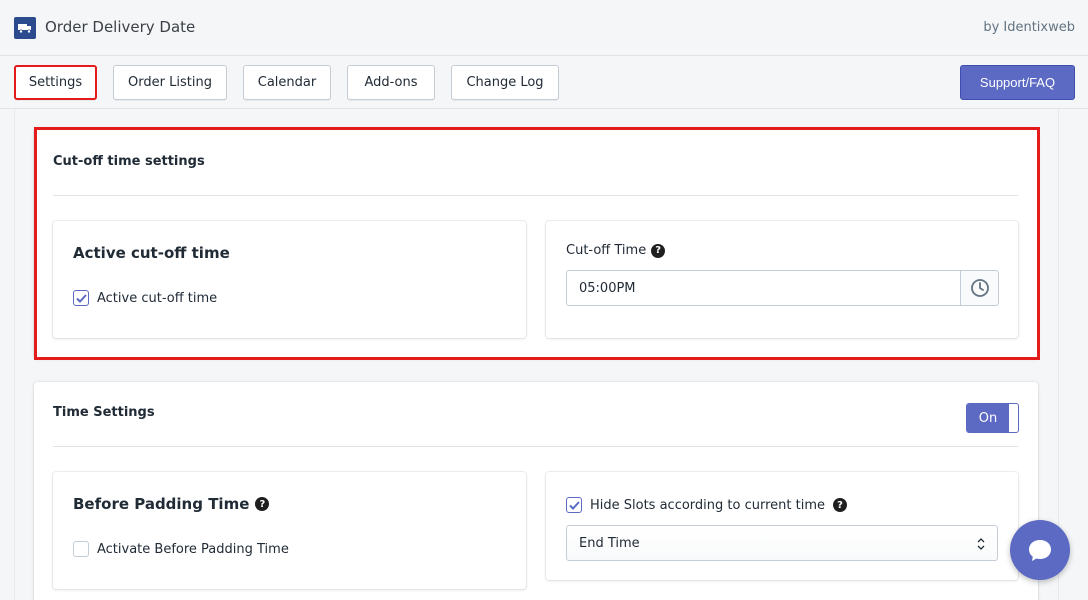 Image resolution: width=1088 pixels, height=600 pixels. Describe the element at coordinates (104, 412) in the screenshot. I see `time-settings-title: Time Settings` at that location.